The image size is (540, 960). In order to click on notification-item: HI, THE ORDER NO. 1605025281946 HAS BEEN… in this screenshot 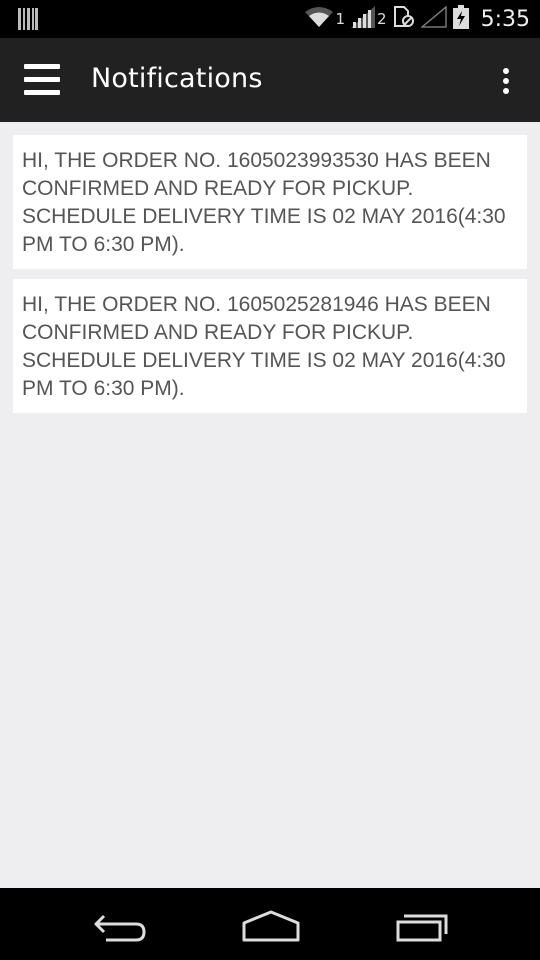, I will do `click(270, 346)`.